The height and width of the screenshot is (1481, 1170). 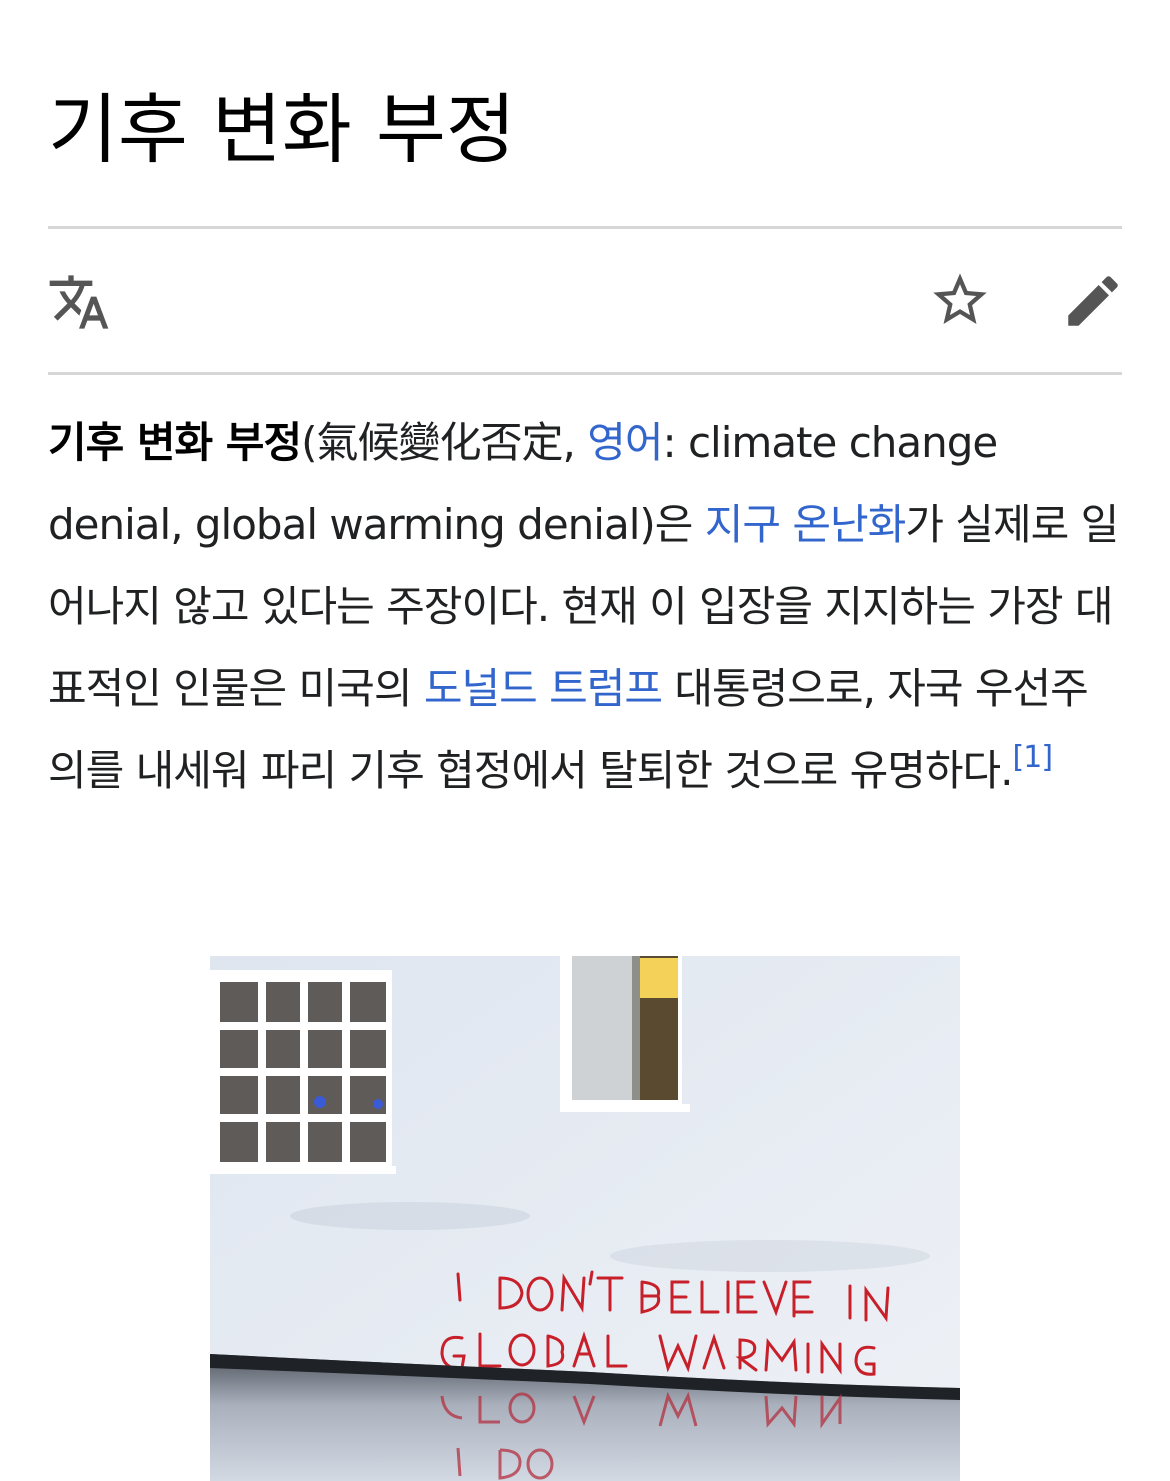 I want to click on translate-icon, so click(x=79, y=302).